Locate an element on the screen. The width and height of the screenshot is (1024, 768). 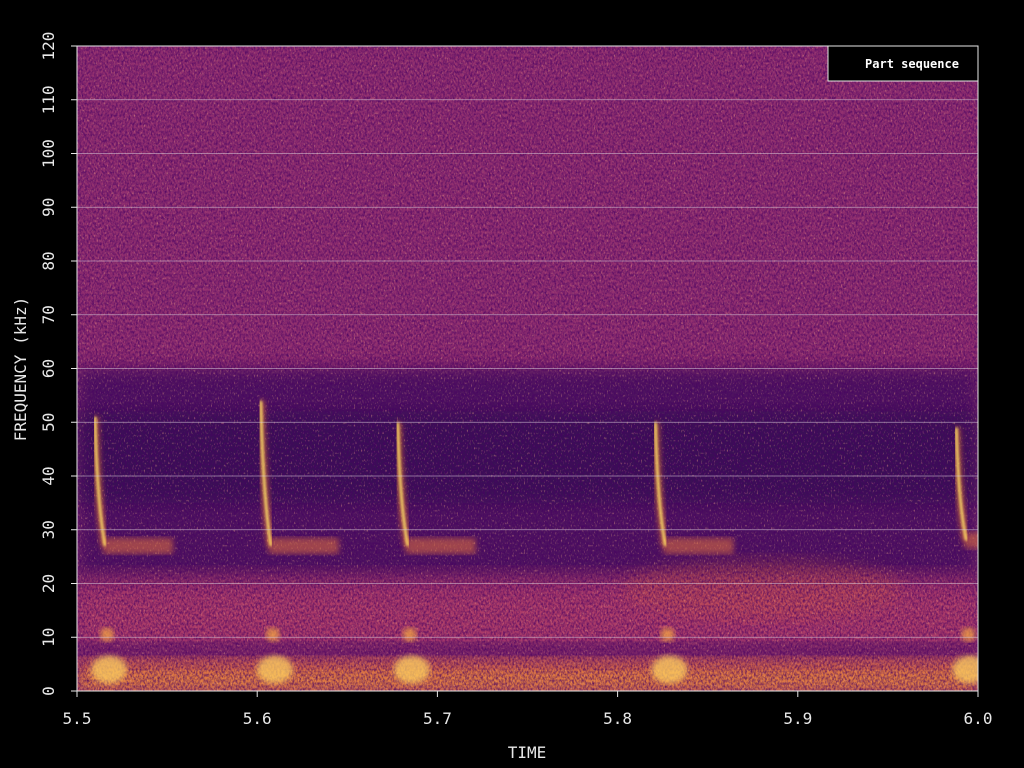
x-tick-label: 6.0 is located at coordinates (978, 718).